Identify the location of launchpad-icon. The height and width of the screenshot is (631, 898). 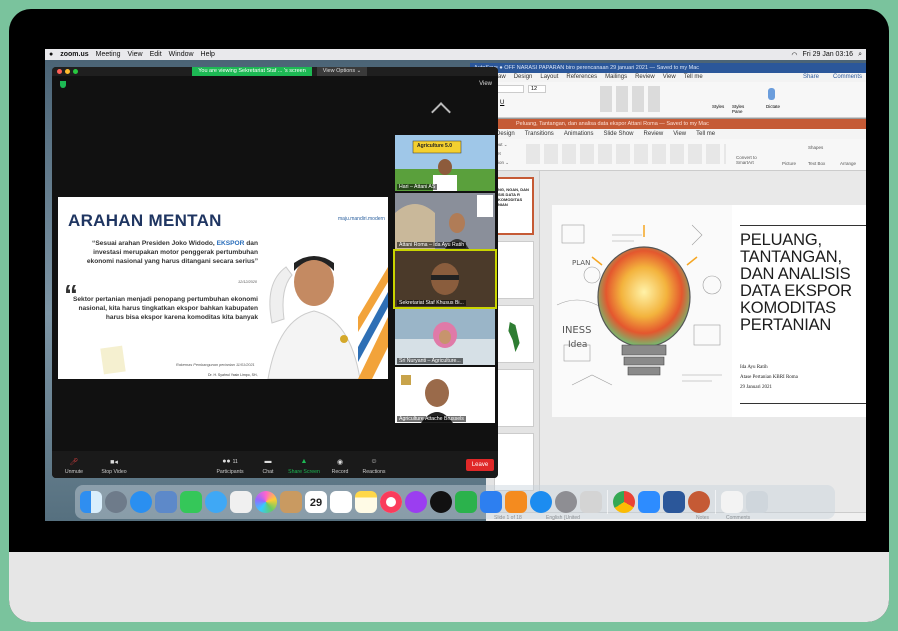
(116, 502).